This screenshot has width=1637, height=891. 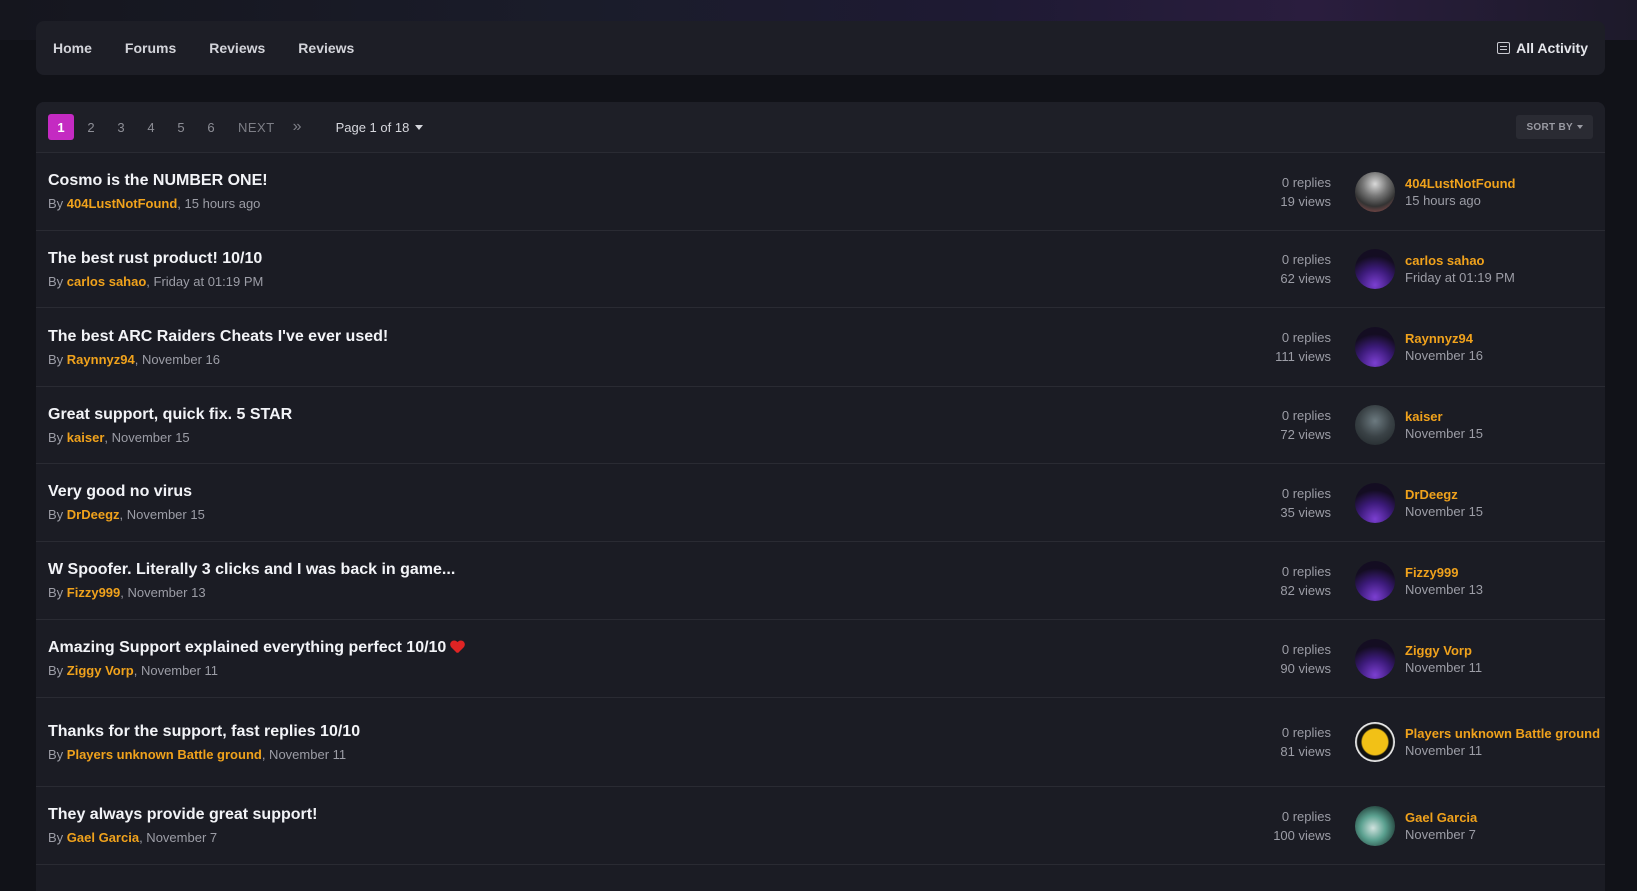 What do you see at coordinates (72, 48) in the screenshot?
I see `nav-home: Home` at bounding box center [72, 48].